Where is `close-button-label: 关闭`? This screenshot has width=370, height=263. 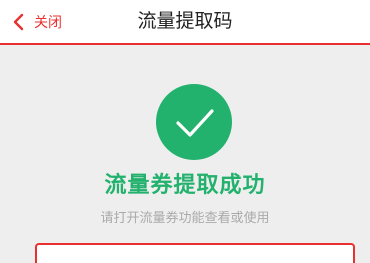 close-button-label: 关闭 is located at coordinates (48, 22).